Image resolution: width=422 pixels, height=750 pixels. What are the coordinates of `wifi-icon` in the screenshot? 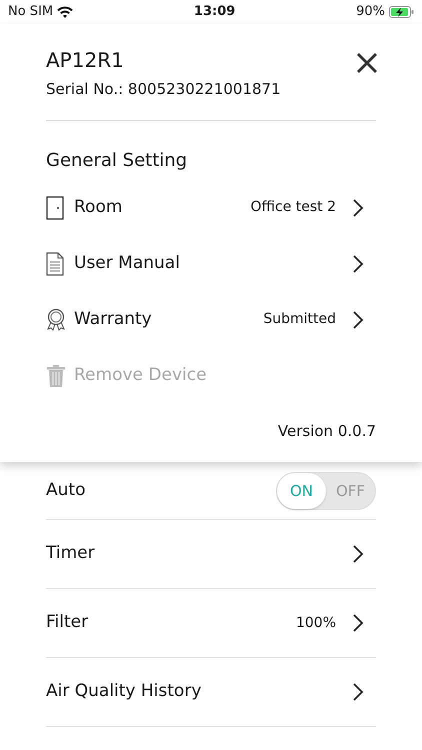 It's located at (65, 12).